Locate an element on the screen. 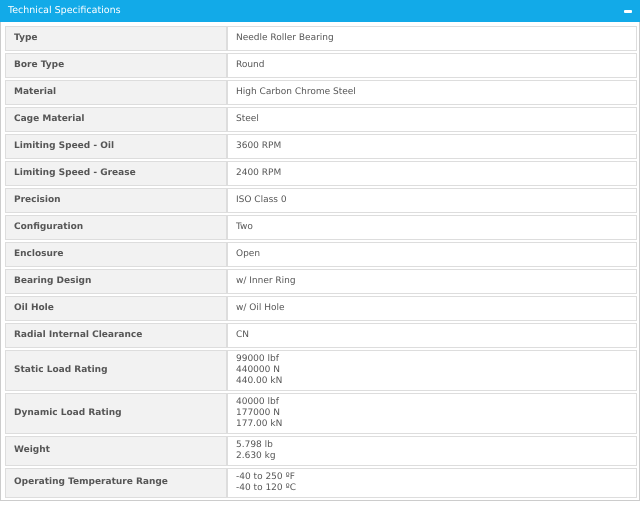 The image size is (640, 505). spec-value: w/ Oil Hole is located at coordinates (432, 308).